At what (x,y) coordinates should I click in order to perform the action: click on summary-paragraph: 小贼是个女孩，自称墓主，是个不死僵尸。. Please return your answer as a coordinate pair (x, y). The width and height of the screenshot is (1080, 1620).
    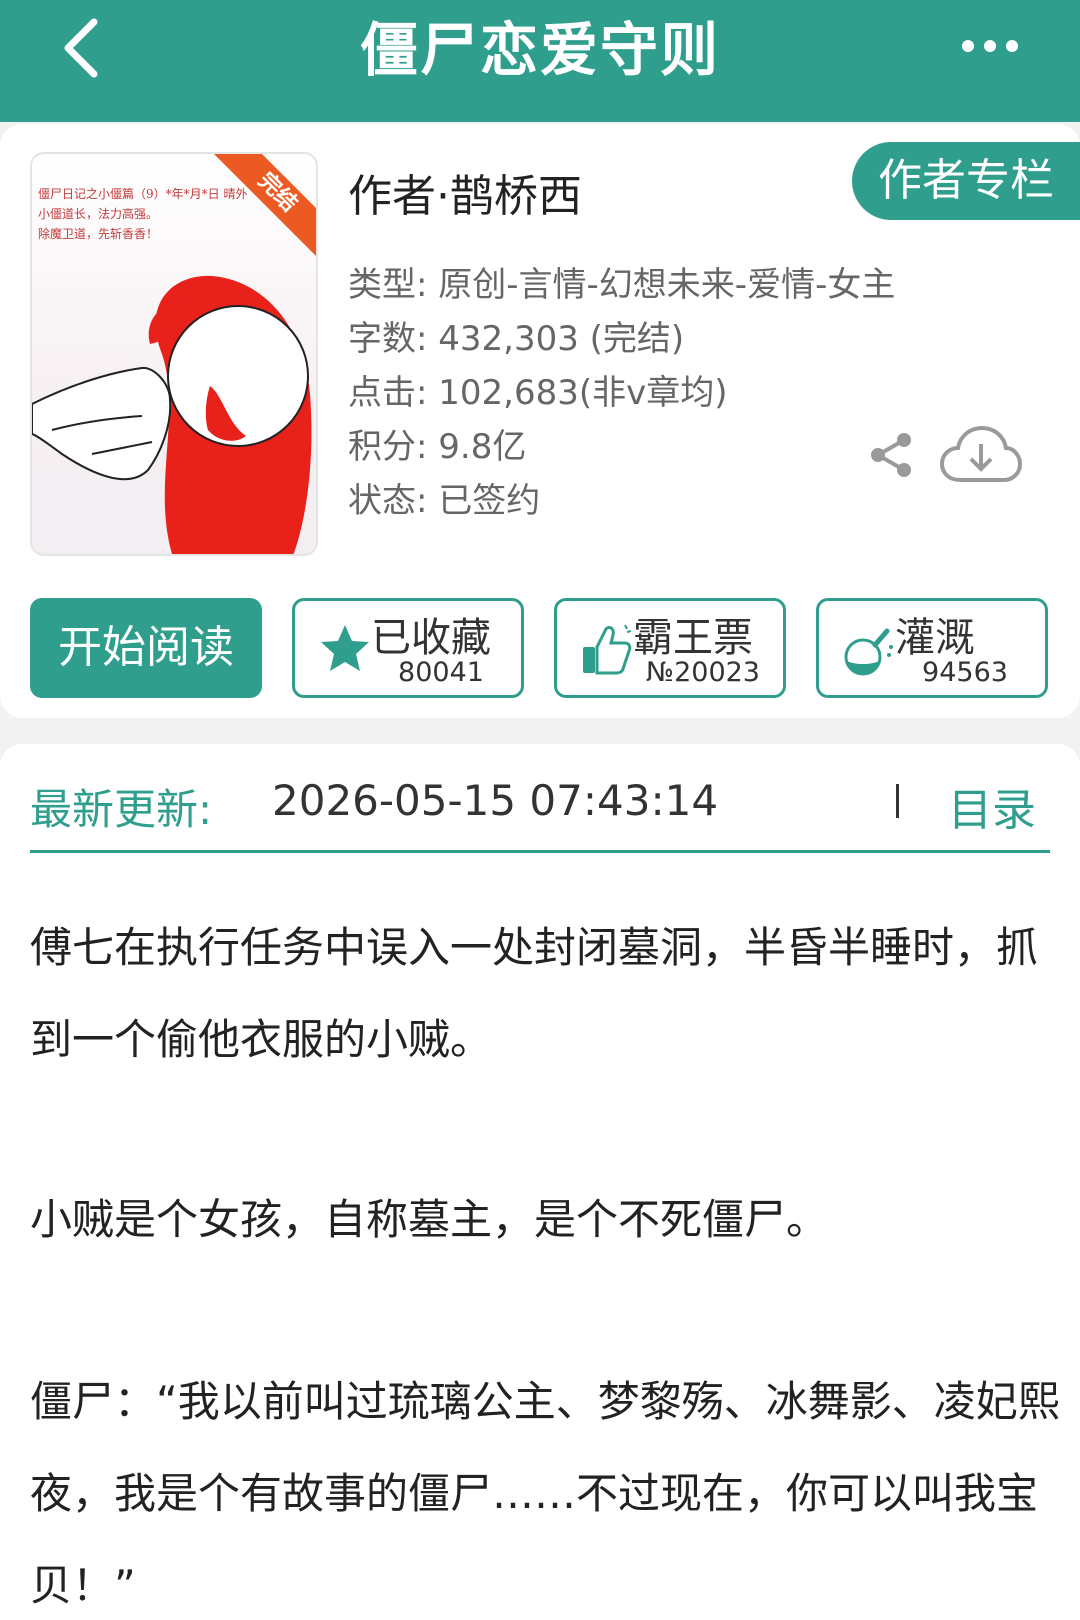
    Looking at the image, I should click on (429, 1219).